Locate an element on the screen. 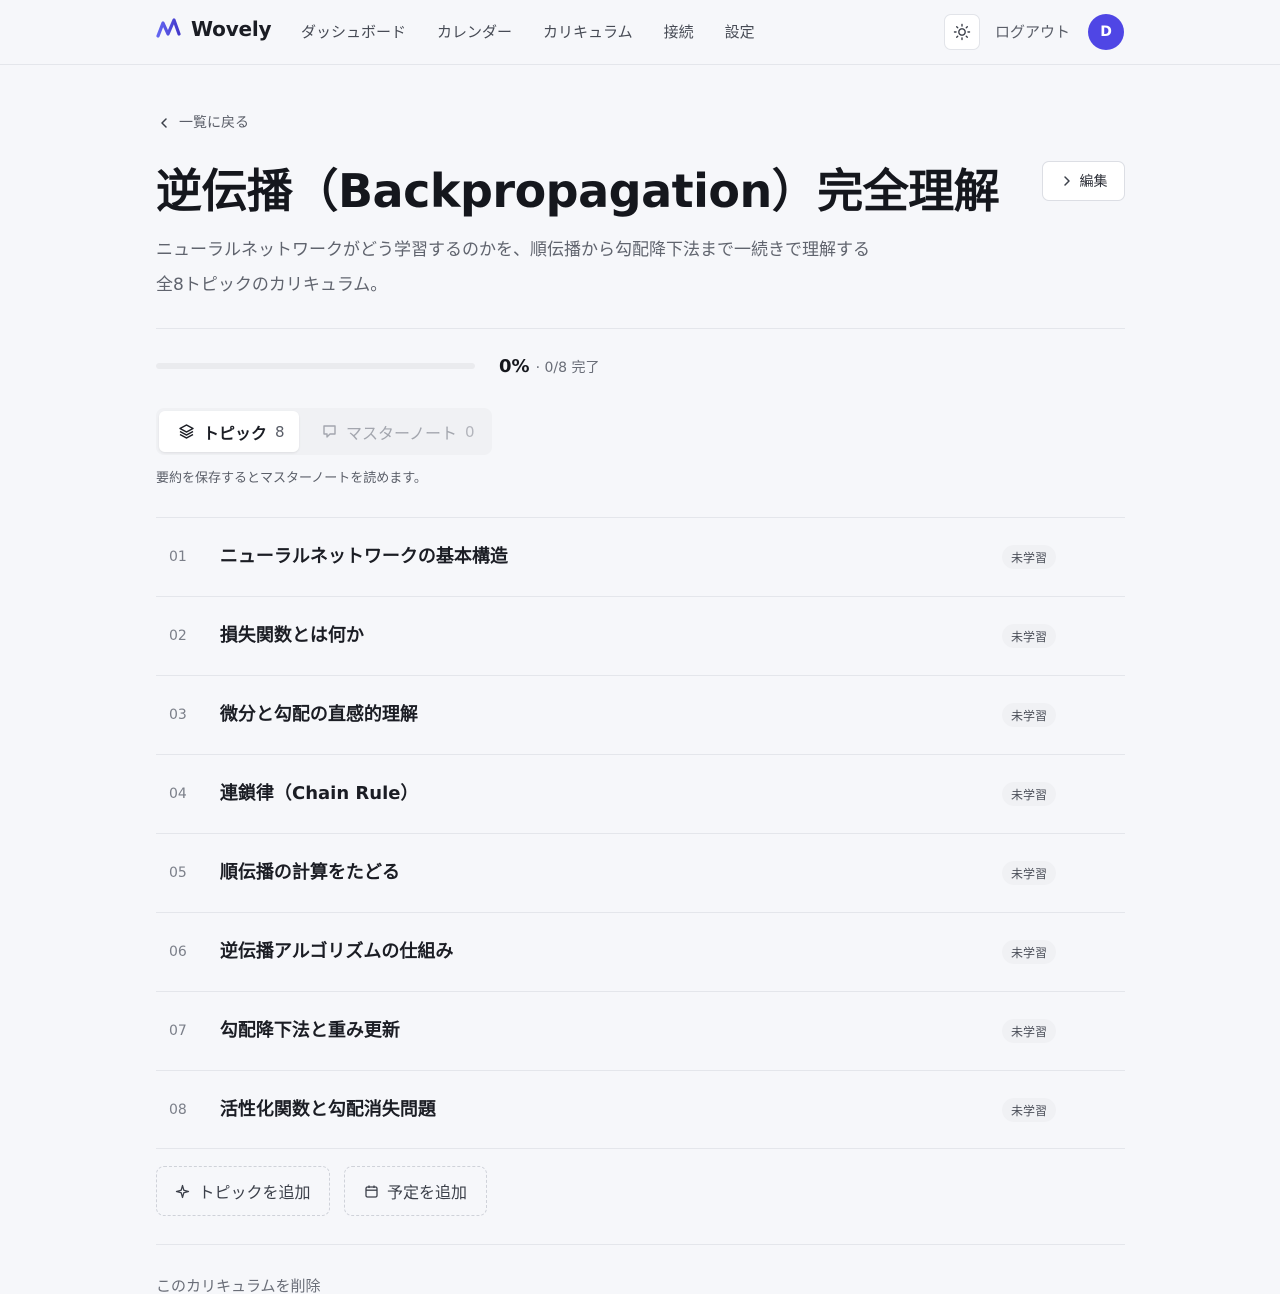 This screenshot has width=1280, height=1294. edit-button: 編集 is located at coordinates (1083, 181).